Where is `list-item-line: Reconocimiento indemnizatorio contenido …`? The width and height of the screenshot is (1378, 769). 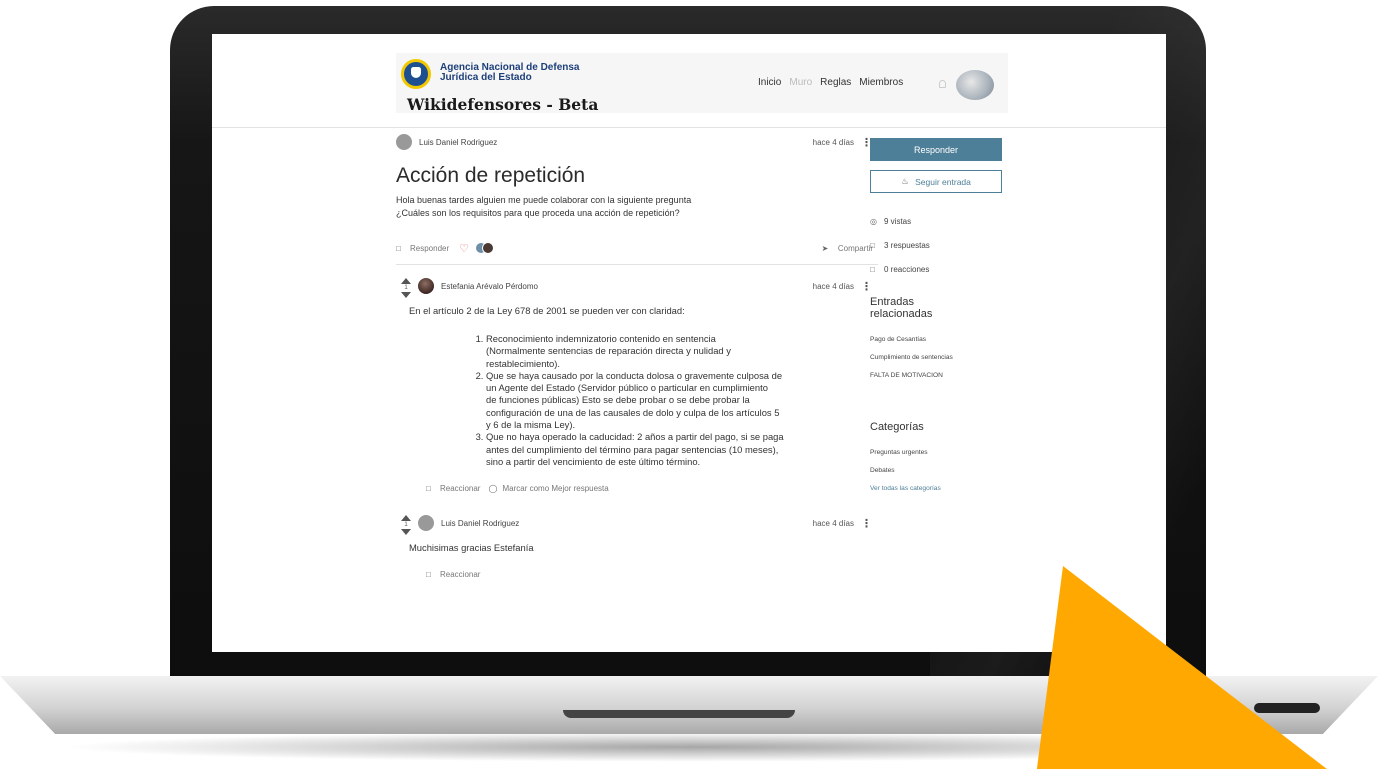
list-item-line: Reconocimiento indemnizatorio contenido … is located at coordinates (601, 338).